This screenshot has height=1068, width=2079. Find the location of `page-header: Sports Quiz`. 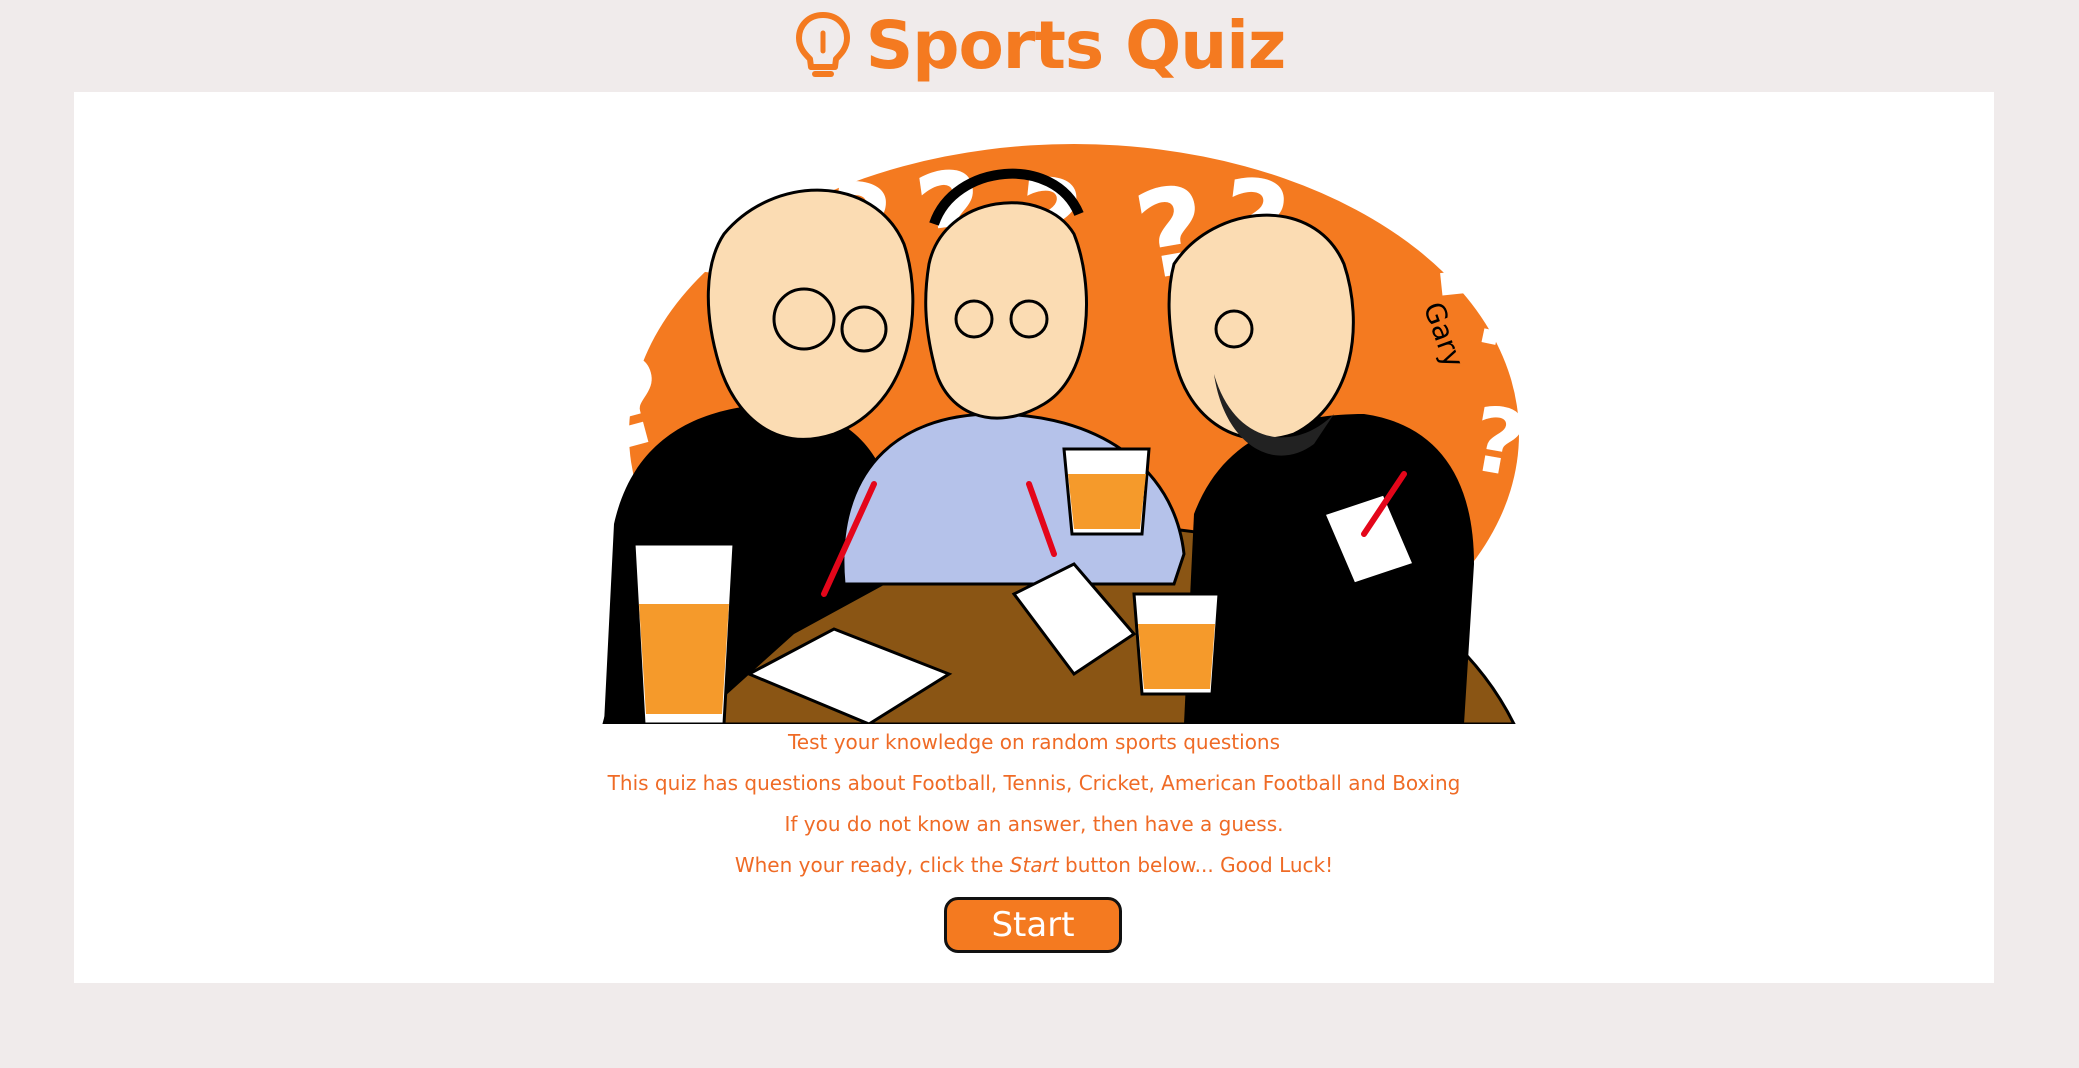

page-header: Sports Quiz is located at coordinates (1039, 46).